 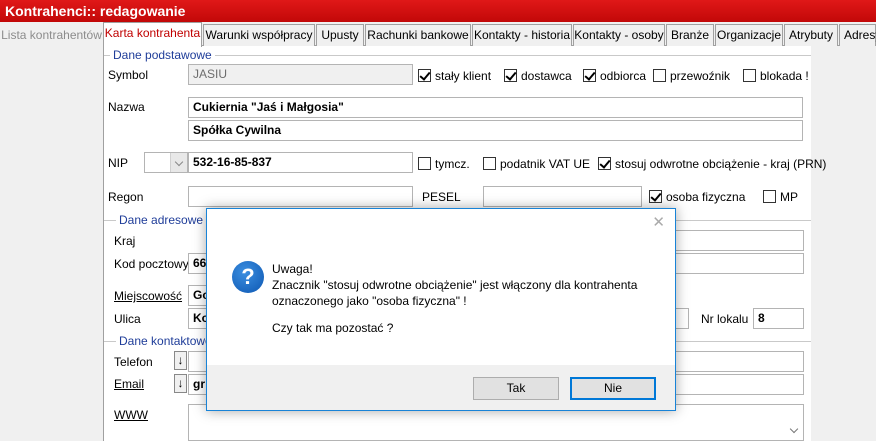 What do you see at coordinates (248, 277) in the screenshot?
I see `question-icon: ?` at bounding box center [248, 277].